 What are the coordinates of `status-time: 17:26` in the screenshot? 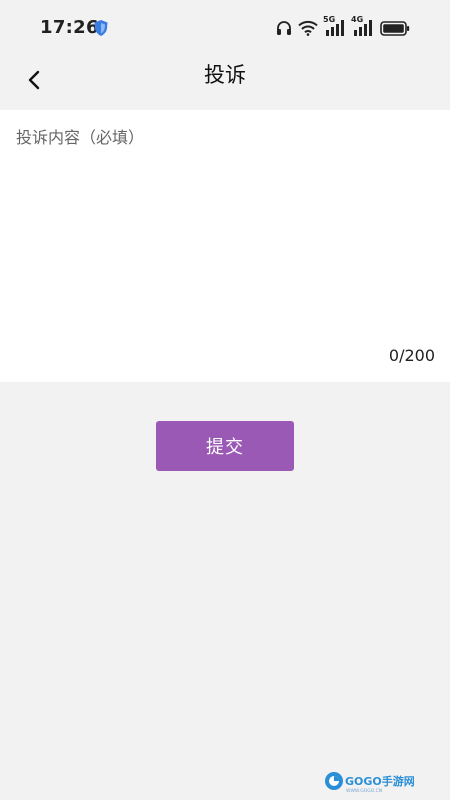 It's located at (69, 27).